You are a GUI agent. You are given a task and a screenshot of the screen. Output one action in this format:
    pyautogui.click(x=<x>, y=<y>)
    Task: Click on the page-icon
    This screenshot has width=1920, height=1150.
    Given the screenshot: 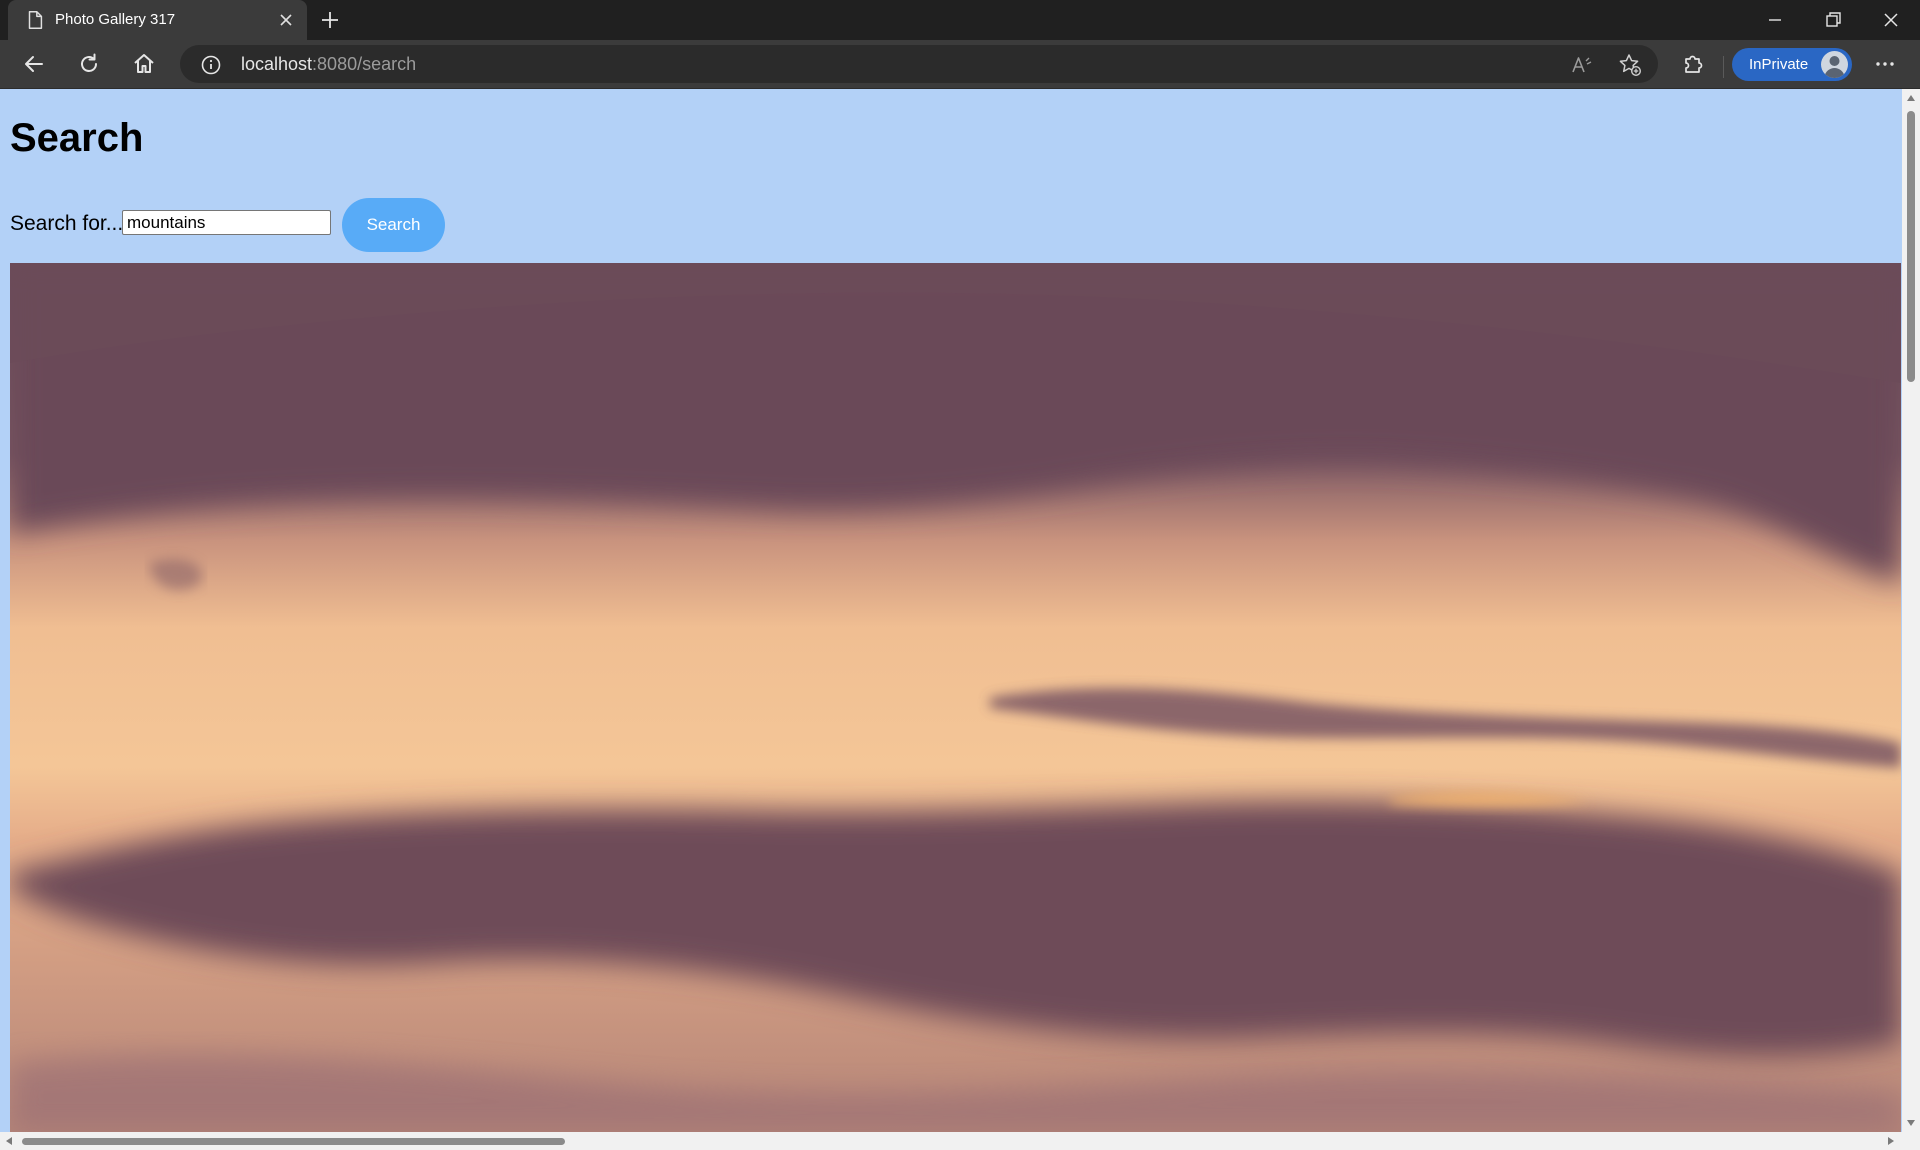 What is the action you would take?
    pyautogui.click(x=35, y=20)
    